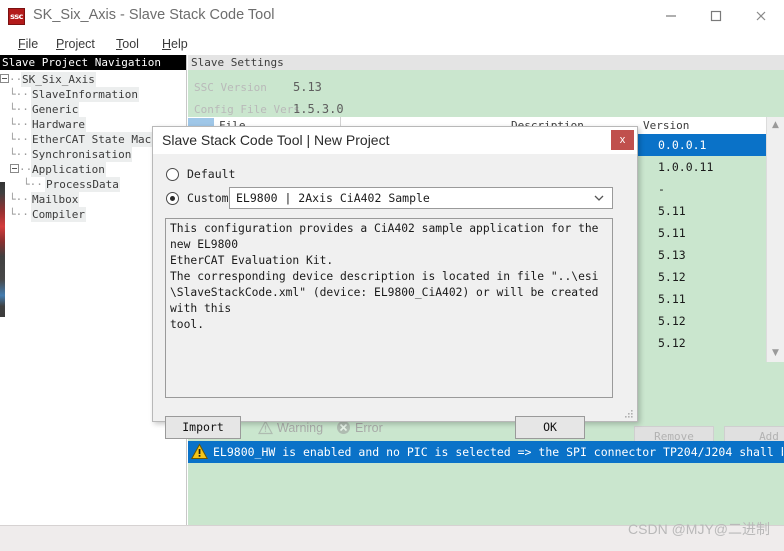 Image resolution: width=784 pixels, height=551 pixels. What do you see at coordinates (85, 94) in the screenshot?
I see `tree-item-label: SlaveInformation` at bounding box center [85, 94].